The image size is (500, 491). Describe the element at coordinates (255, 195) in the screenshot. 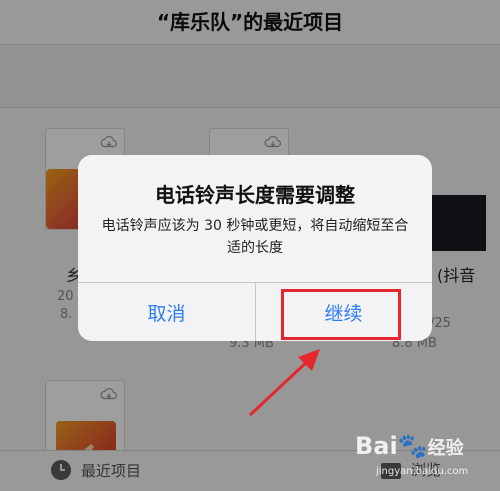

I see `alert-title: 电话铃声长度需要调整` at that location.